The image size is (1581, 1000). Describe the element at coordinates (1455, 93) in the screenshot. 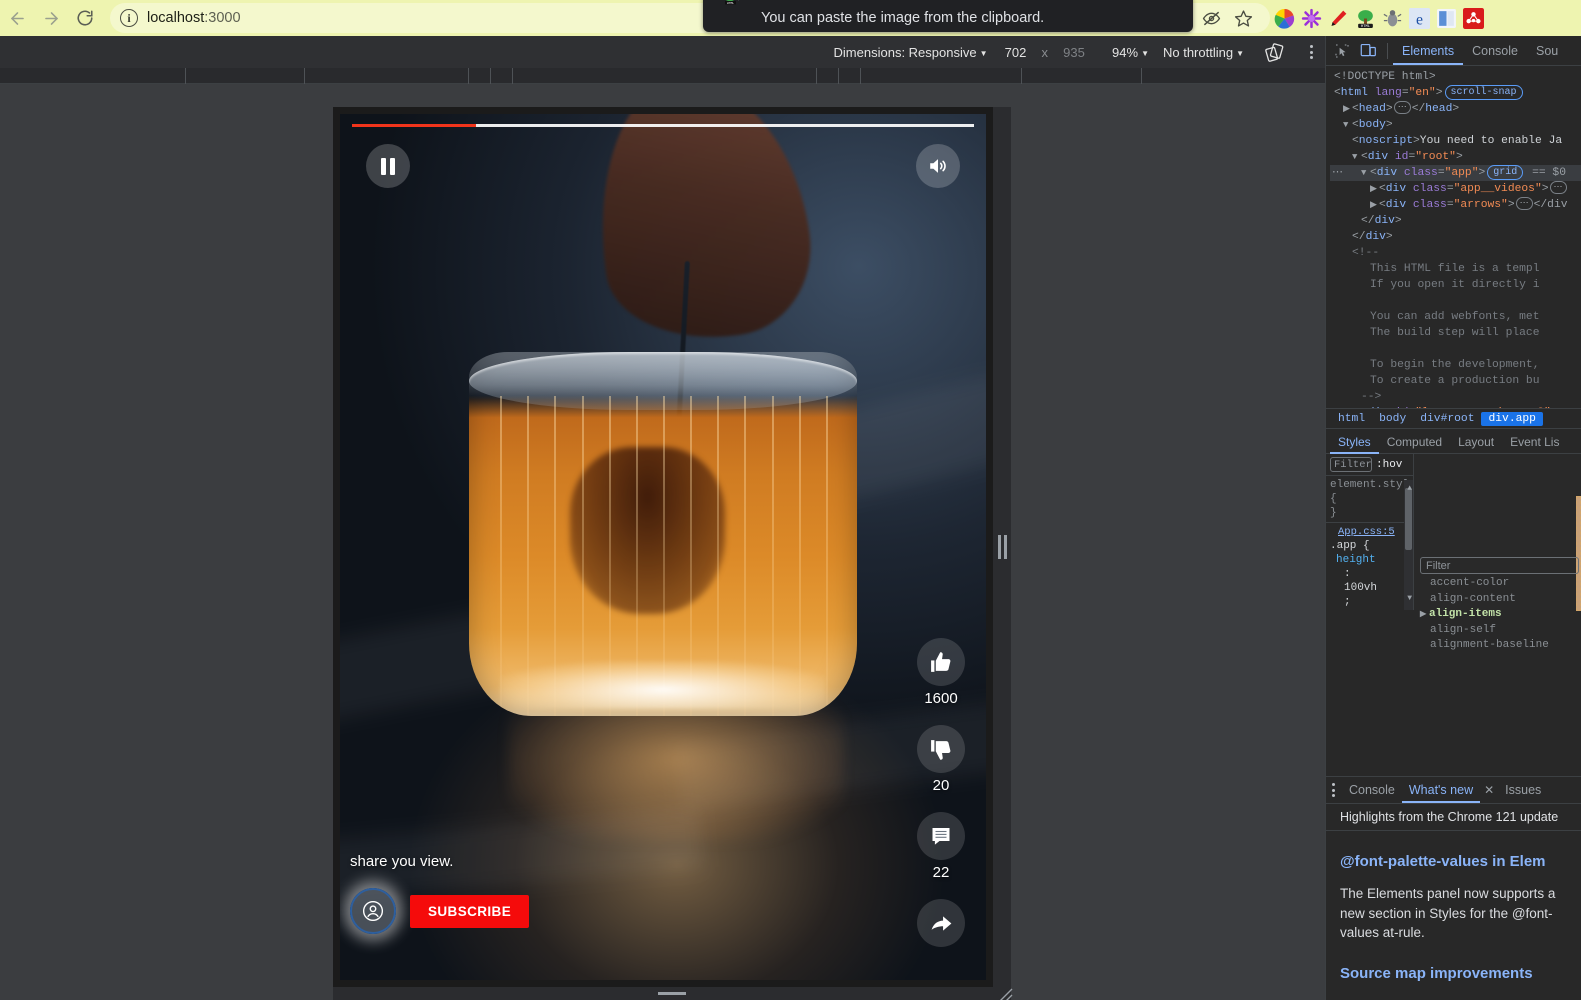

I see `dom-node-row: <html lang="en"> scroll-snap` at that location.